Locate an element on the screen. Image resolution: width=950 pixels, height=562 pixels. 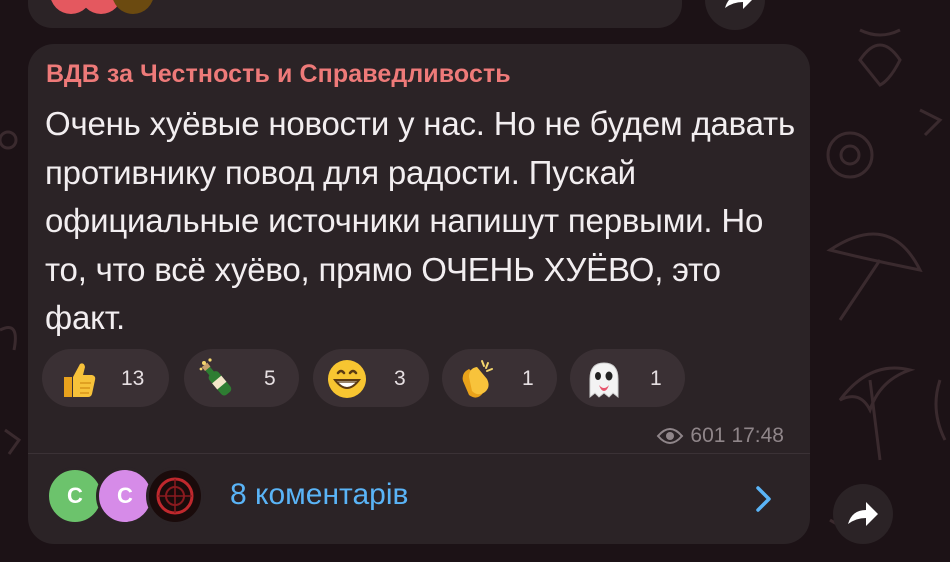
reaction-clapping-hands: 1 is located at coordinates (499, 378).